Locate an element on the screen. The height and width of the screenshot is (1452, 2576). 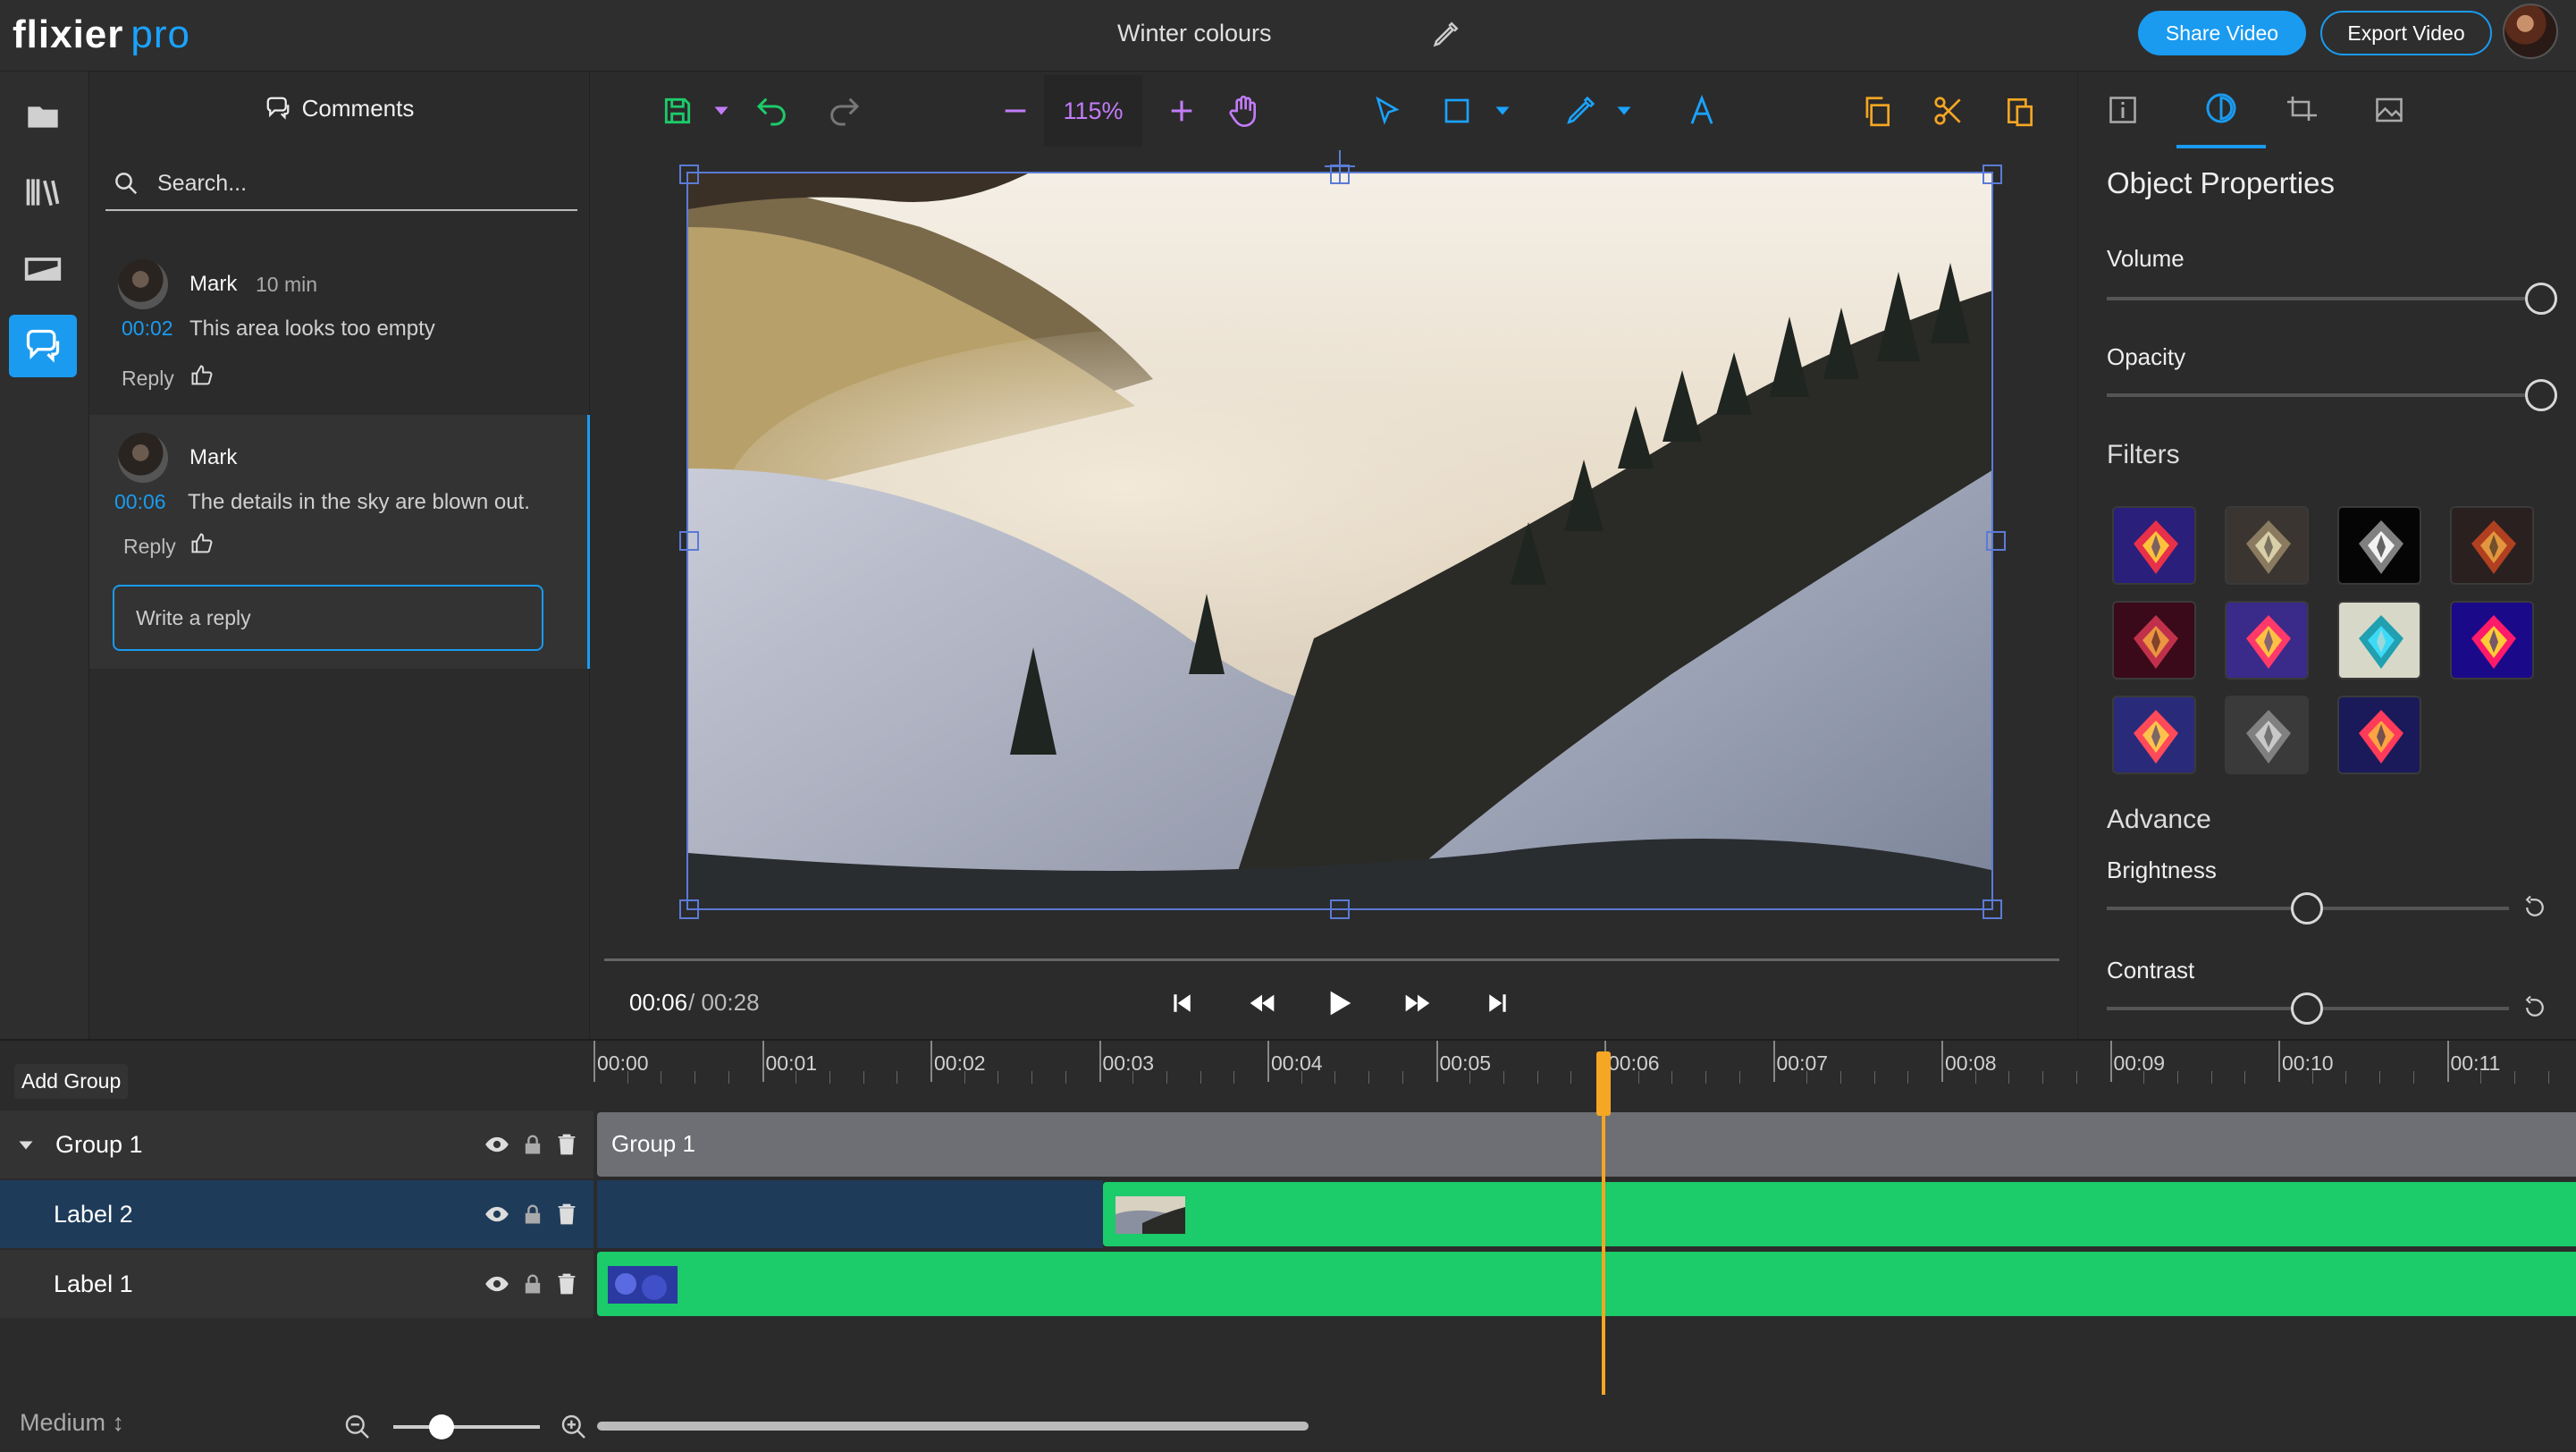
search-field is located at coordinates (341, 184).